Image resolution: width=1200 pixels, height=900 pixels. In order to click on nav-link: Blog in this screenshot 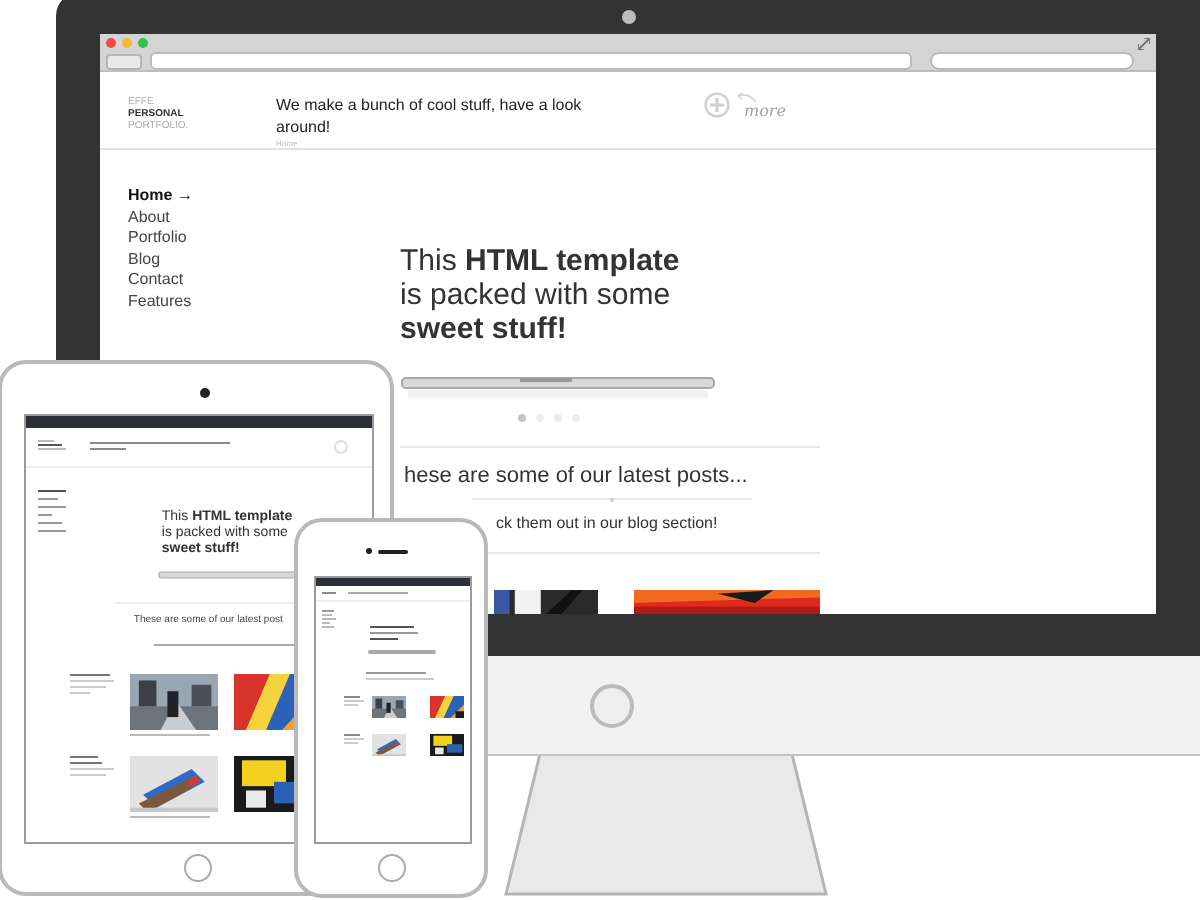, I will do `click(144, 259)`.